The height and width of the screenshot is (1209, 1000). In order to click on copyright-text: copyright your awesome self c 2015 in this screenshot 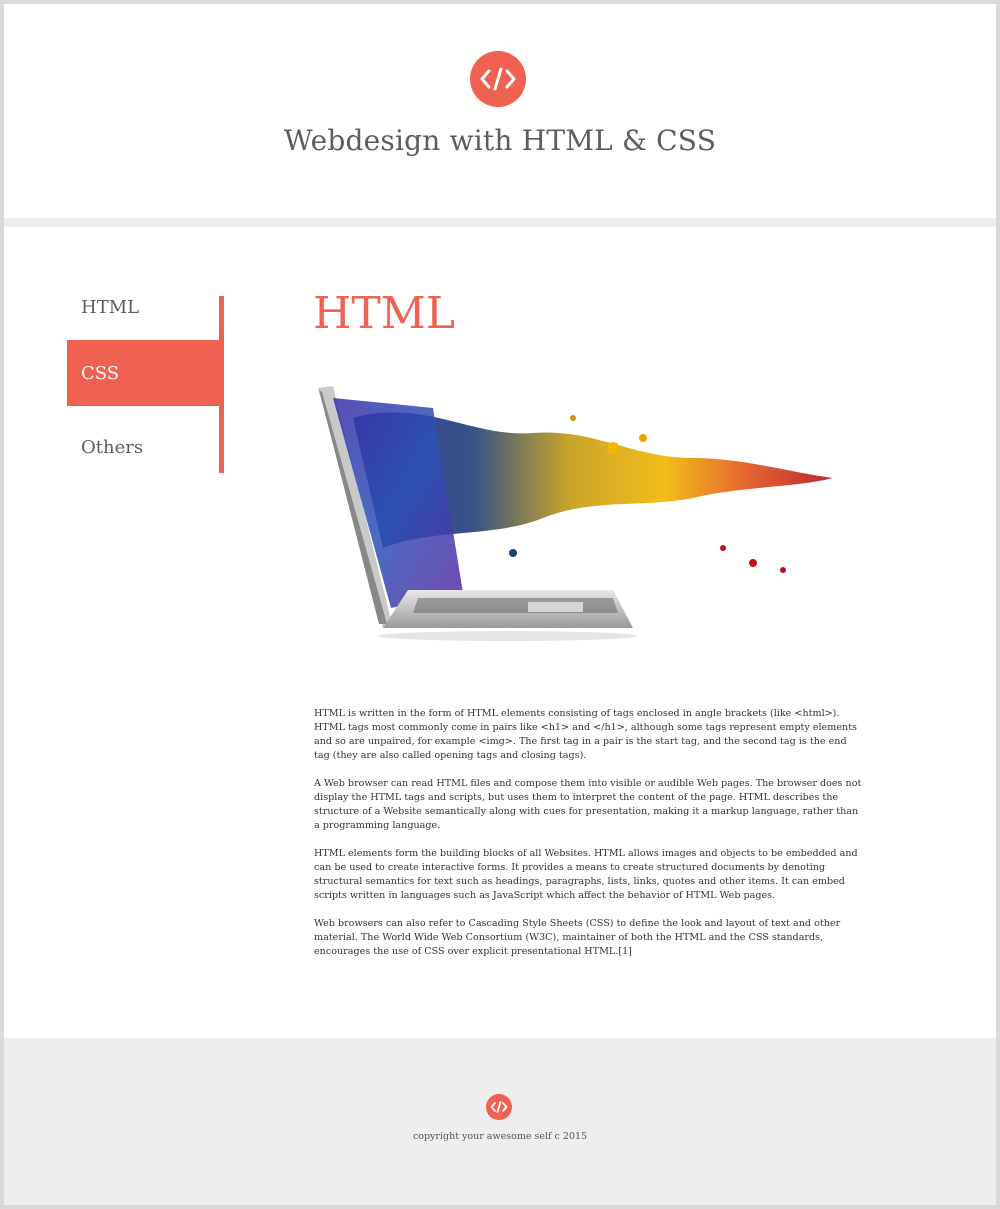, I will do `click(500, 1136)`.